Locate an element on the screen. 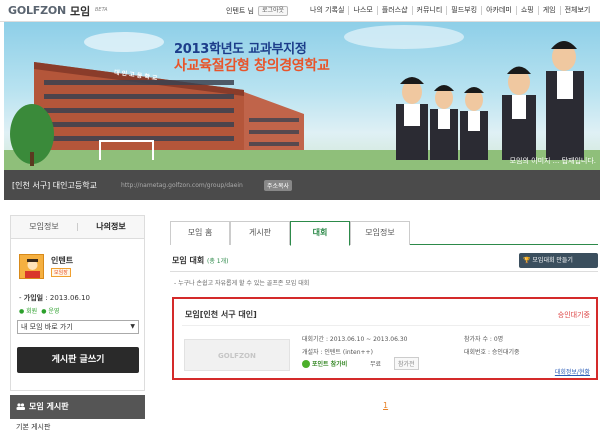 This screenshot has height=437, width=600. banner-title-line2: 사교육절감형 창의경영학교 is located at coordinates (252, 66).